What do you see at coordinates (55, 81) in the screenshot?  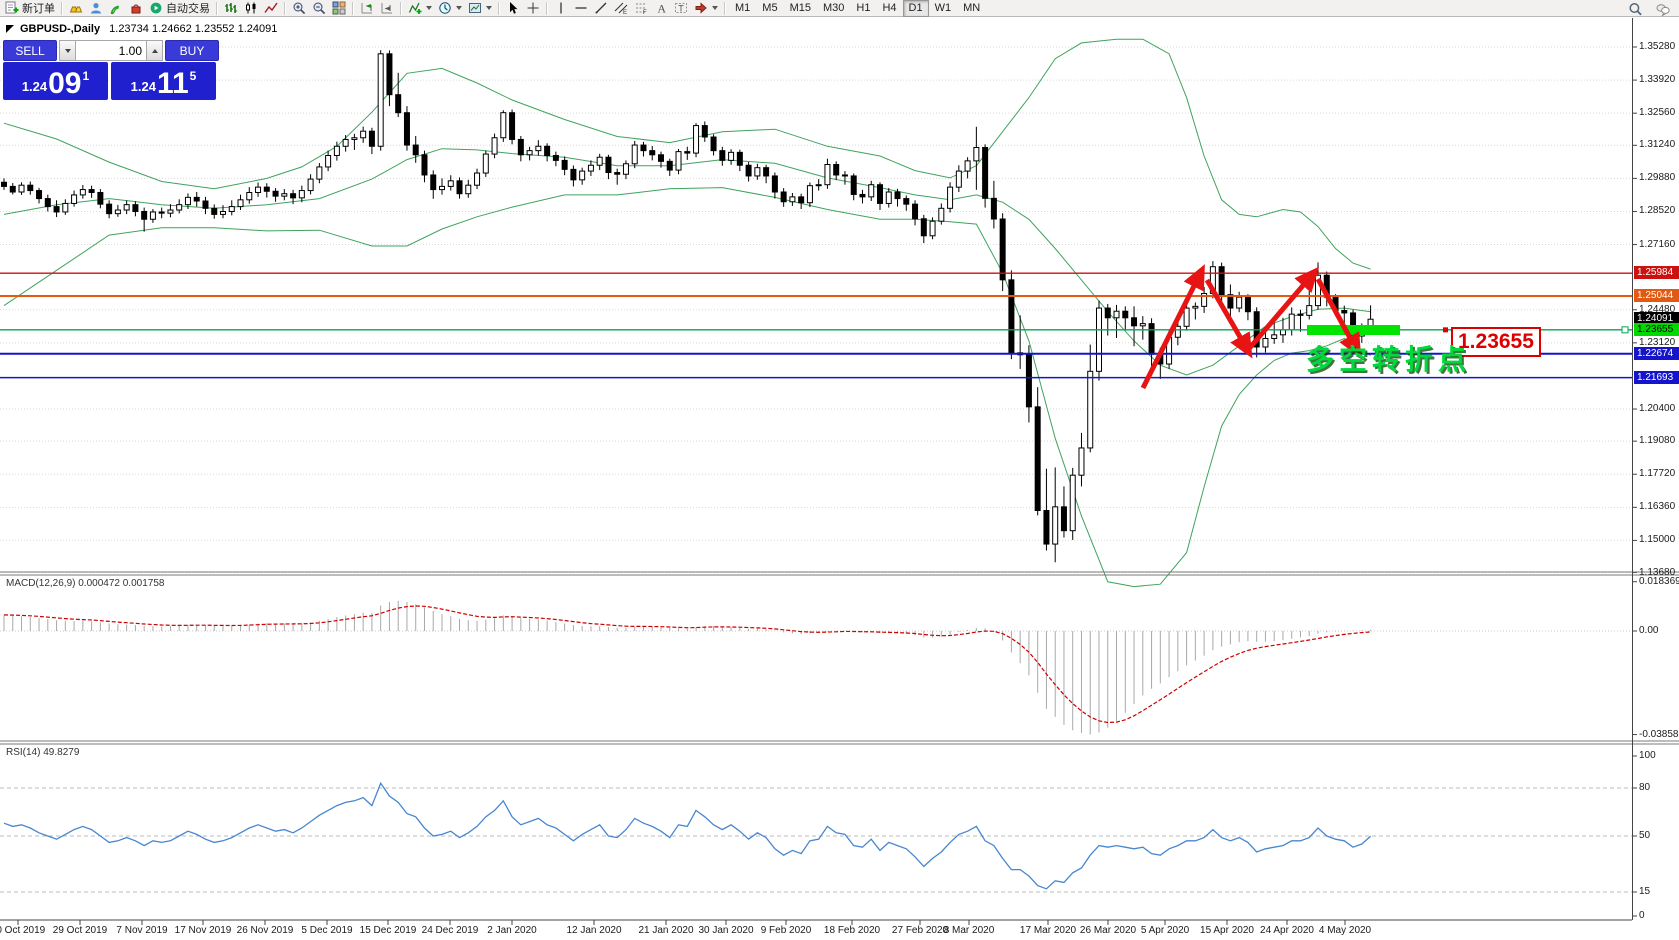 I see `sell-price-box: 1.24 09 1` at bounding box center [55, 81].